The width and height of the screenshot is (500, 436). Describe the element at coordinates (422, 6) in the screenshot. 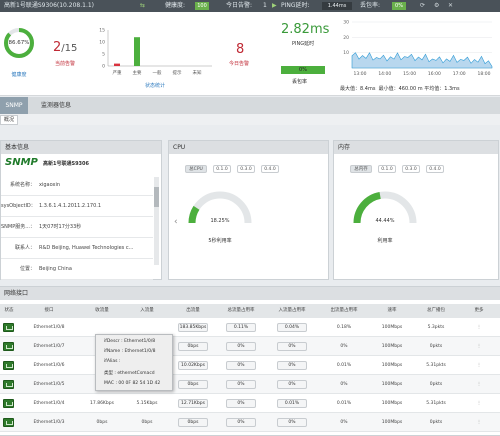

I see `refresh-icon: ⟳` at that location.